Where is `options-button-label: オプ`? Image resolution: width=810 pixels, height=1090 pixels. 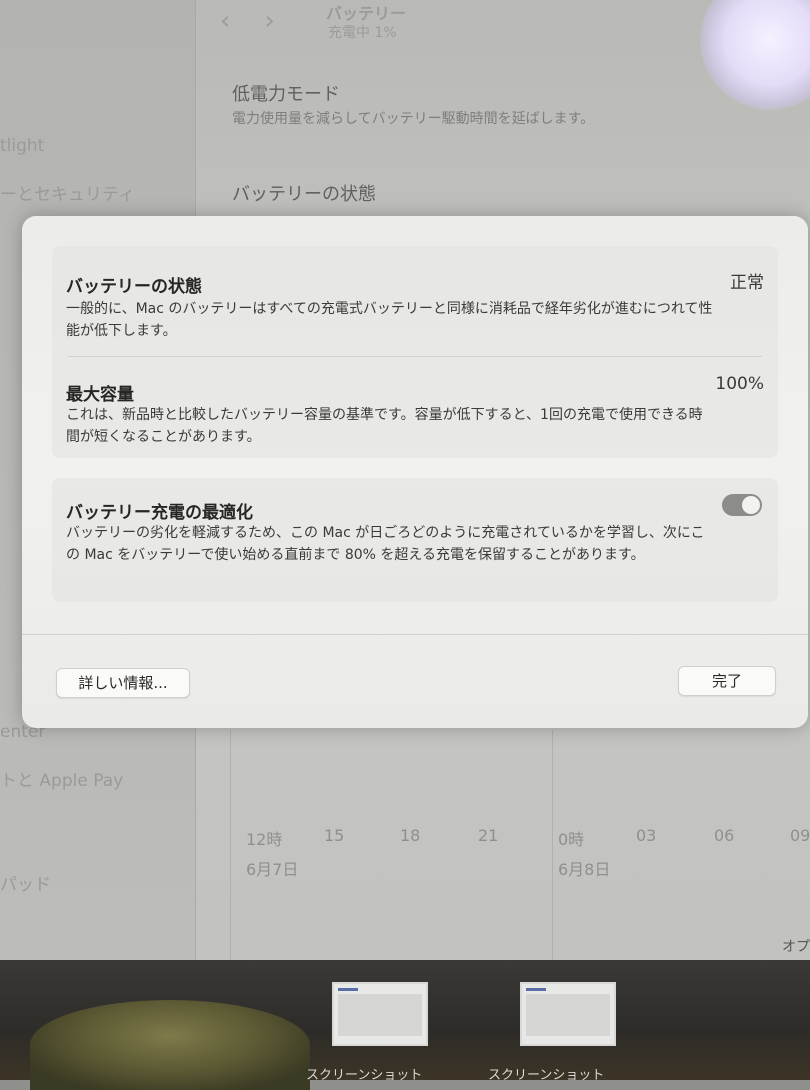
options-button-label: オプ is located at coordinates (796, 946).